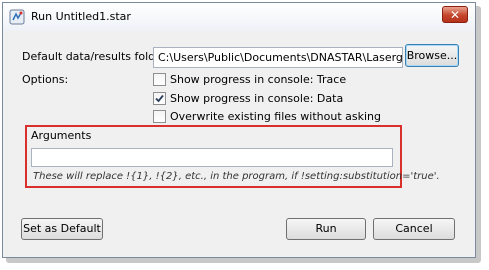  What do you see at coordinates (257, 98) in the screenshot?
I see `data-label: Show progress in console: Data` at bounding box center [257, 98].